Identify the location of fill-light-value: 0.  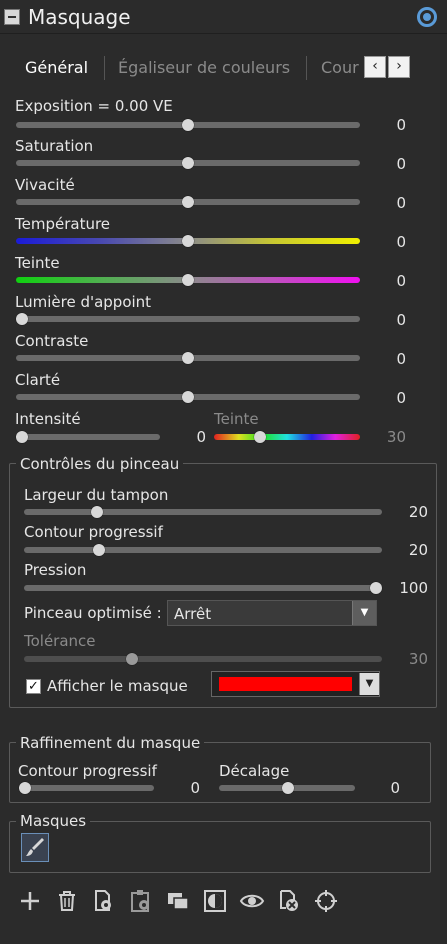
(401, 320).